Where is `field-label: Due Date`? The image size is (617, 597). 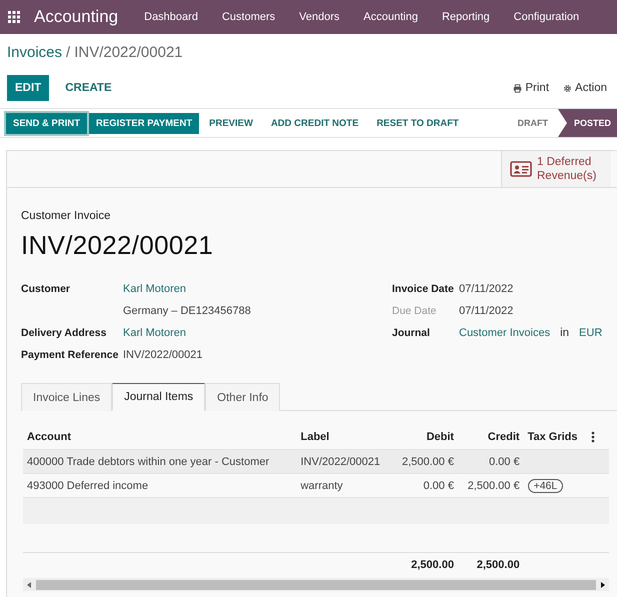 field-label: Due Date is located at coordinates (415, 311).